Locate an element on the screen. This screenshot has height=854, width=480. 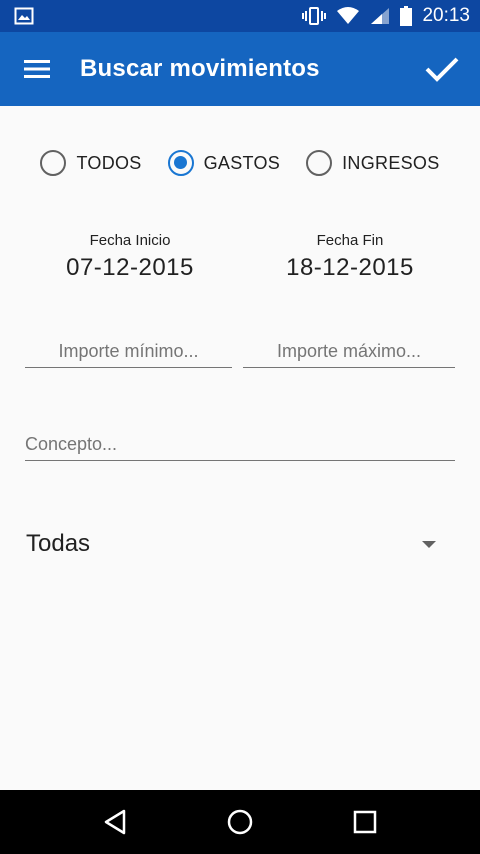
recents-icon is located at coordinates (365, 822).